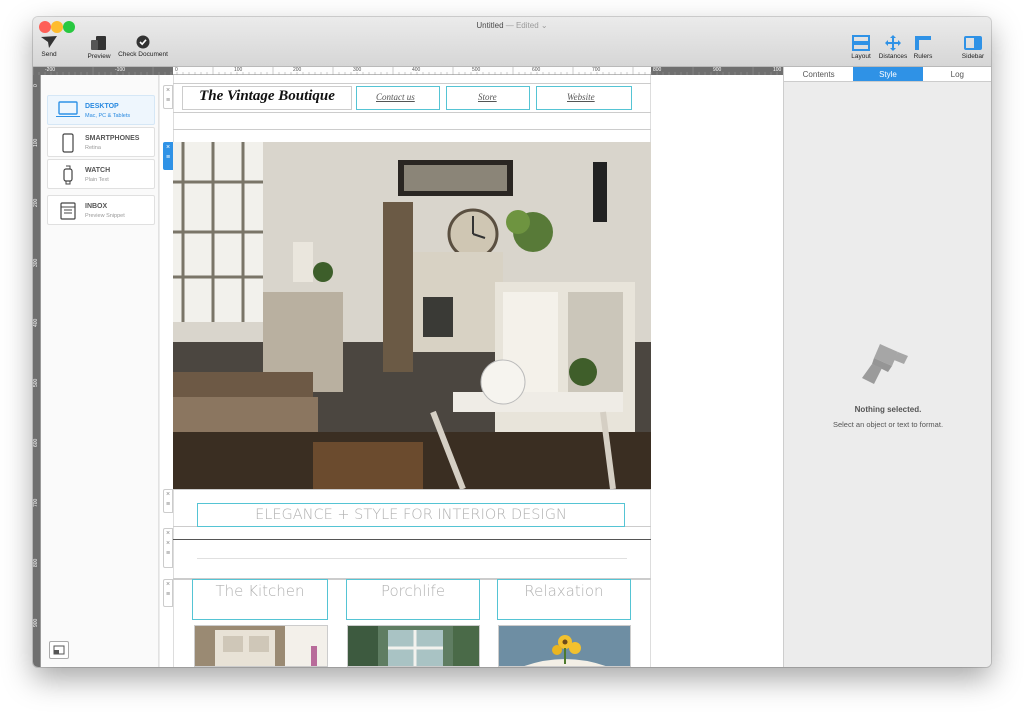  What do you see at coordinates (168, 97) in the screenshot?
I see `row-handle: × ≡` at bounding box center [168, 97].